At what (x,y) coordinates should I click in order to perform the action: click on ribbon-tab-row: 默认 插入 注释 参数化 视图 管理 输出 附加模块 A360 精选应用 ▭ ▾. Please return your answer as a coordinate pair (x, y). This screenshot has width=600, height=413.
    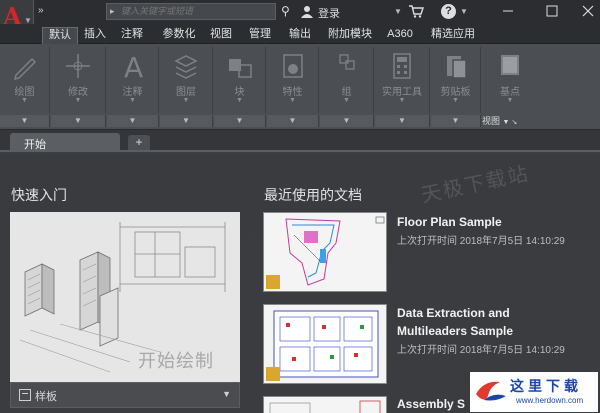
    Looking at the image, I should click on (300, 43).